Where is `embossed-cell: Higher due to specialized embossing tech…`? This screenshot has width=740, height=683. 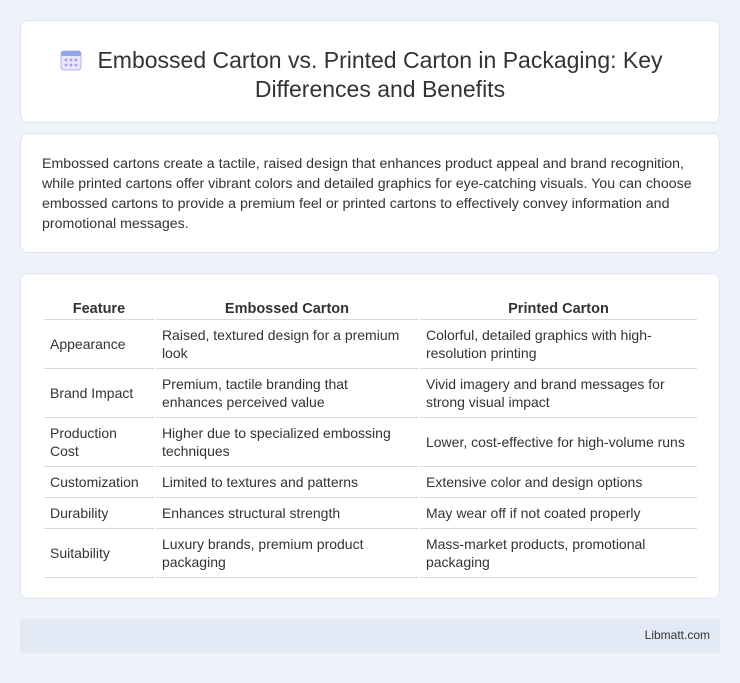
embossed-cell: Higher due to specialized embossing tech… is located at coordinates (286, 442).